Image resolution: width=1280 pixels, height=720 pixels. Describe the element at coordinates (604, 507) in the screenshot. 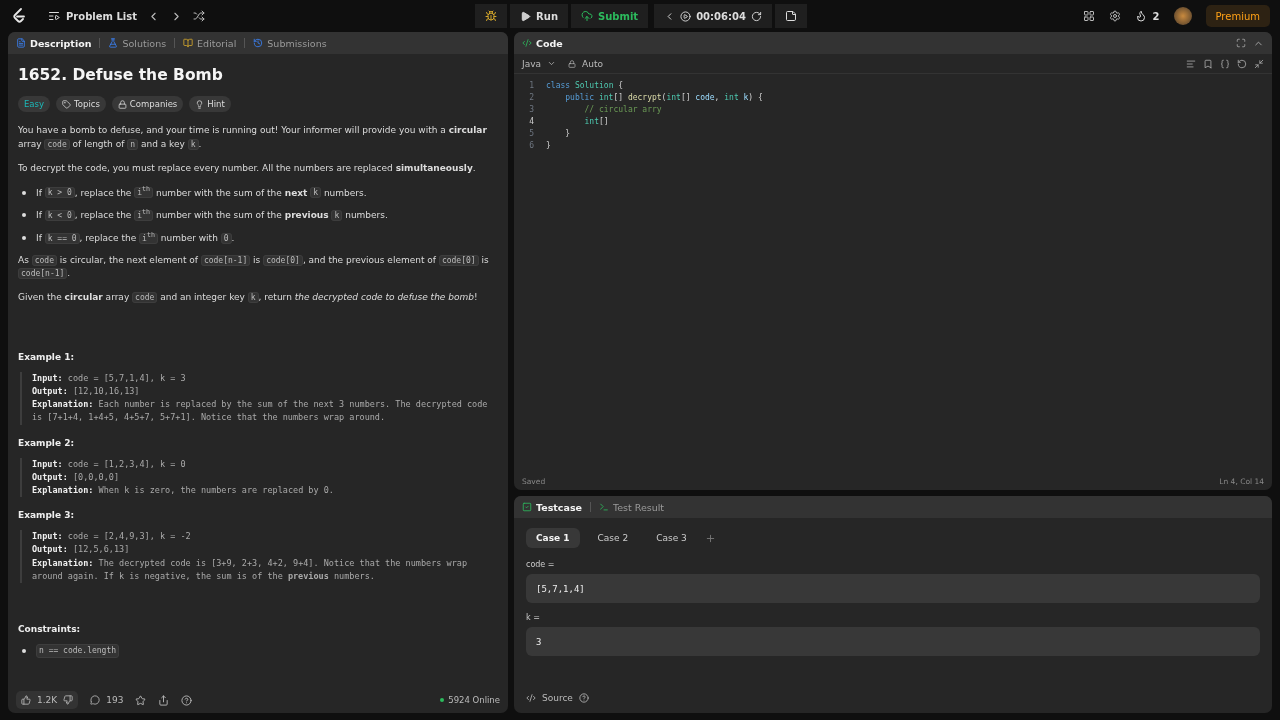

I see `terminal-icon` at that location.